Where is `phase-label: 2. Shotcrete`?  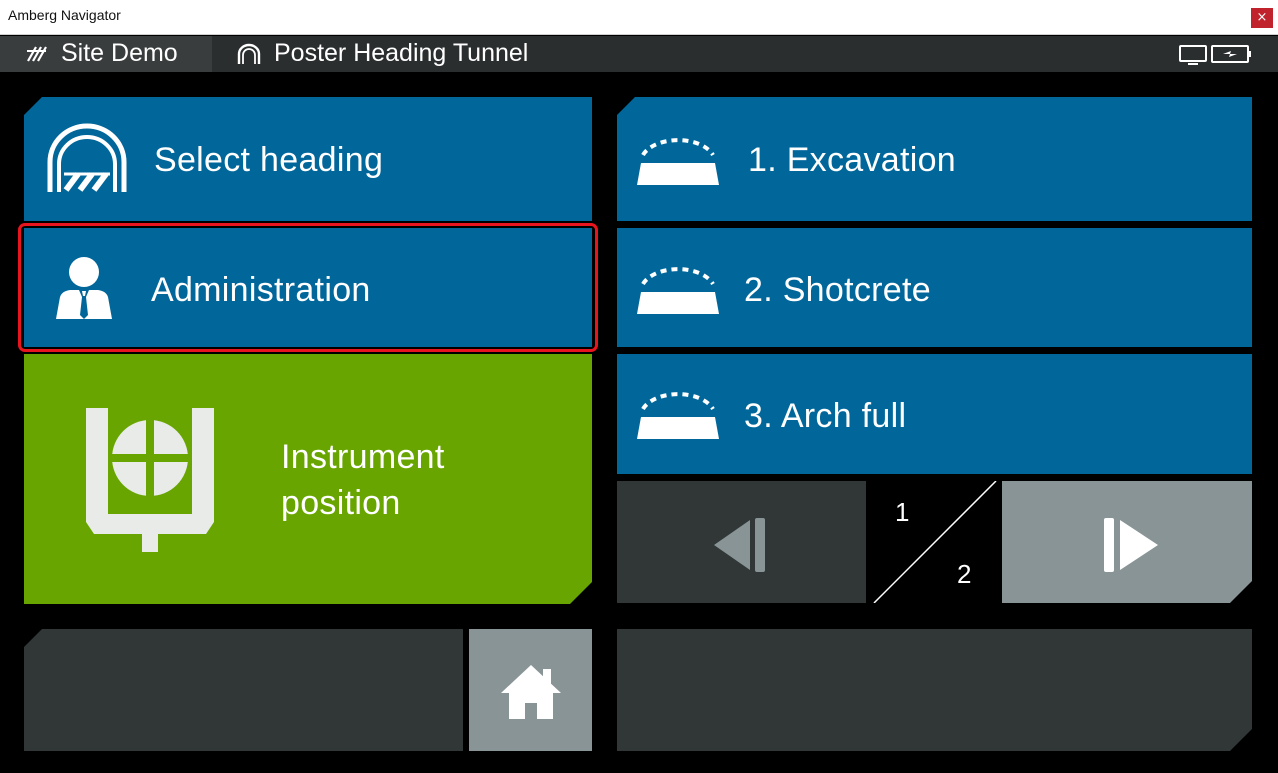 phase-label: 2. Shotcrete is located at coordinates (837, 290).